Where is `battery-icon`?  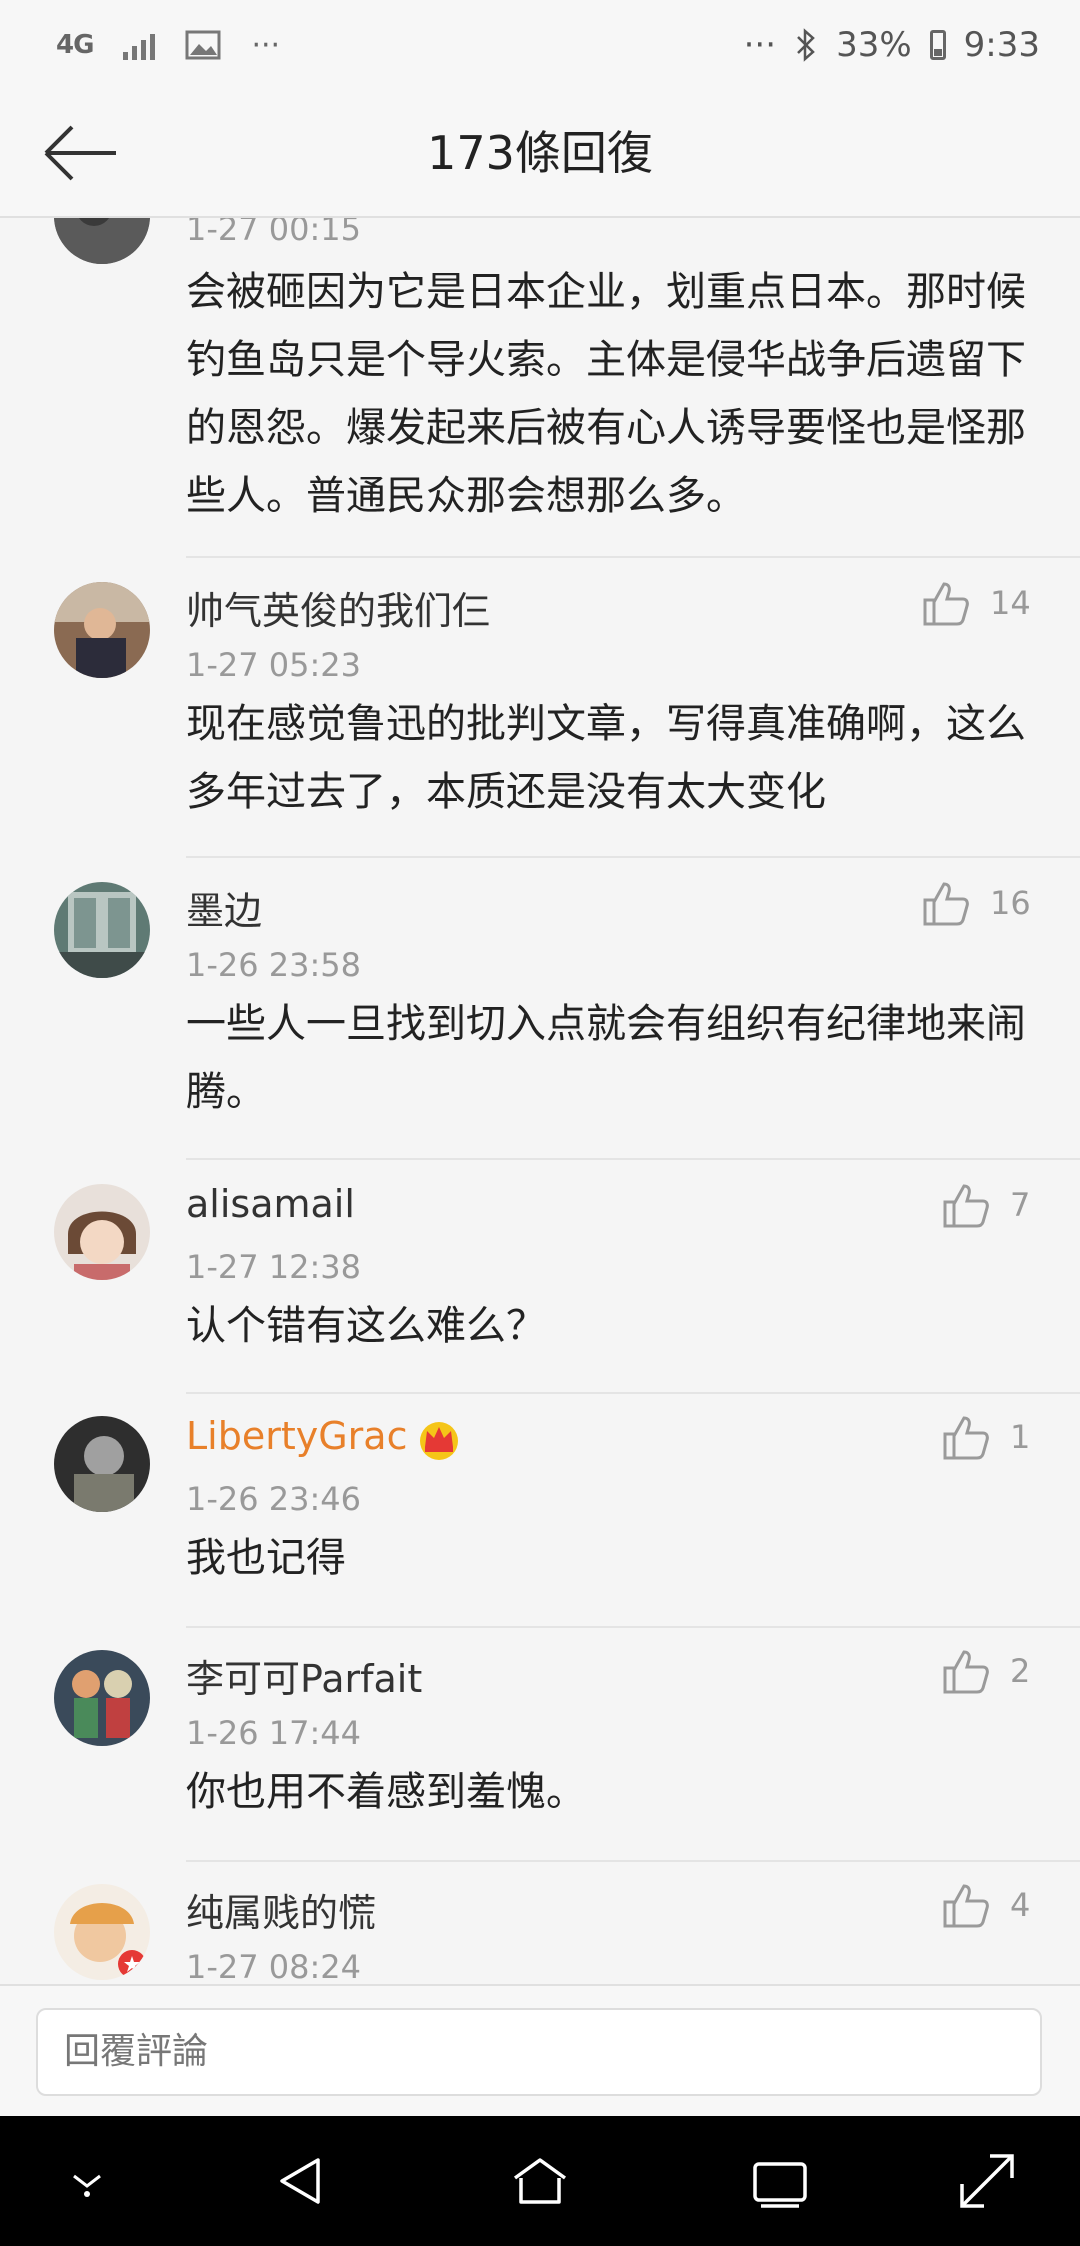 battery-icon is located at coordinates (937, 45).